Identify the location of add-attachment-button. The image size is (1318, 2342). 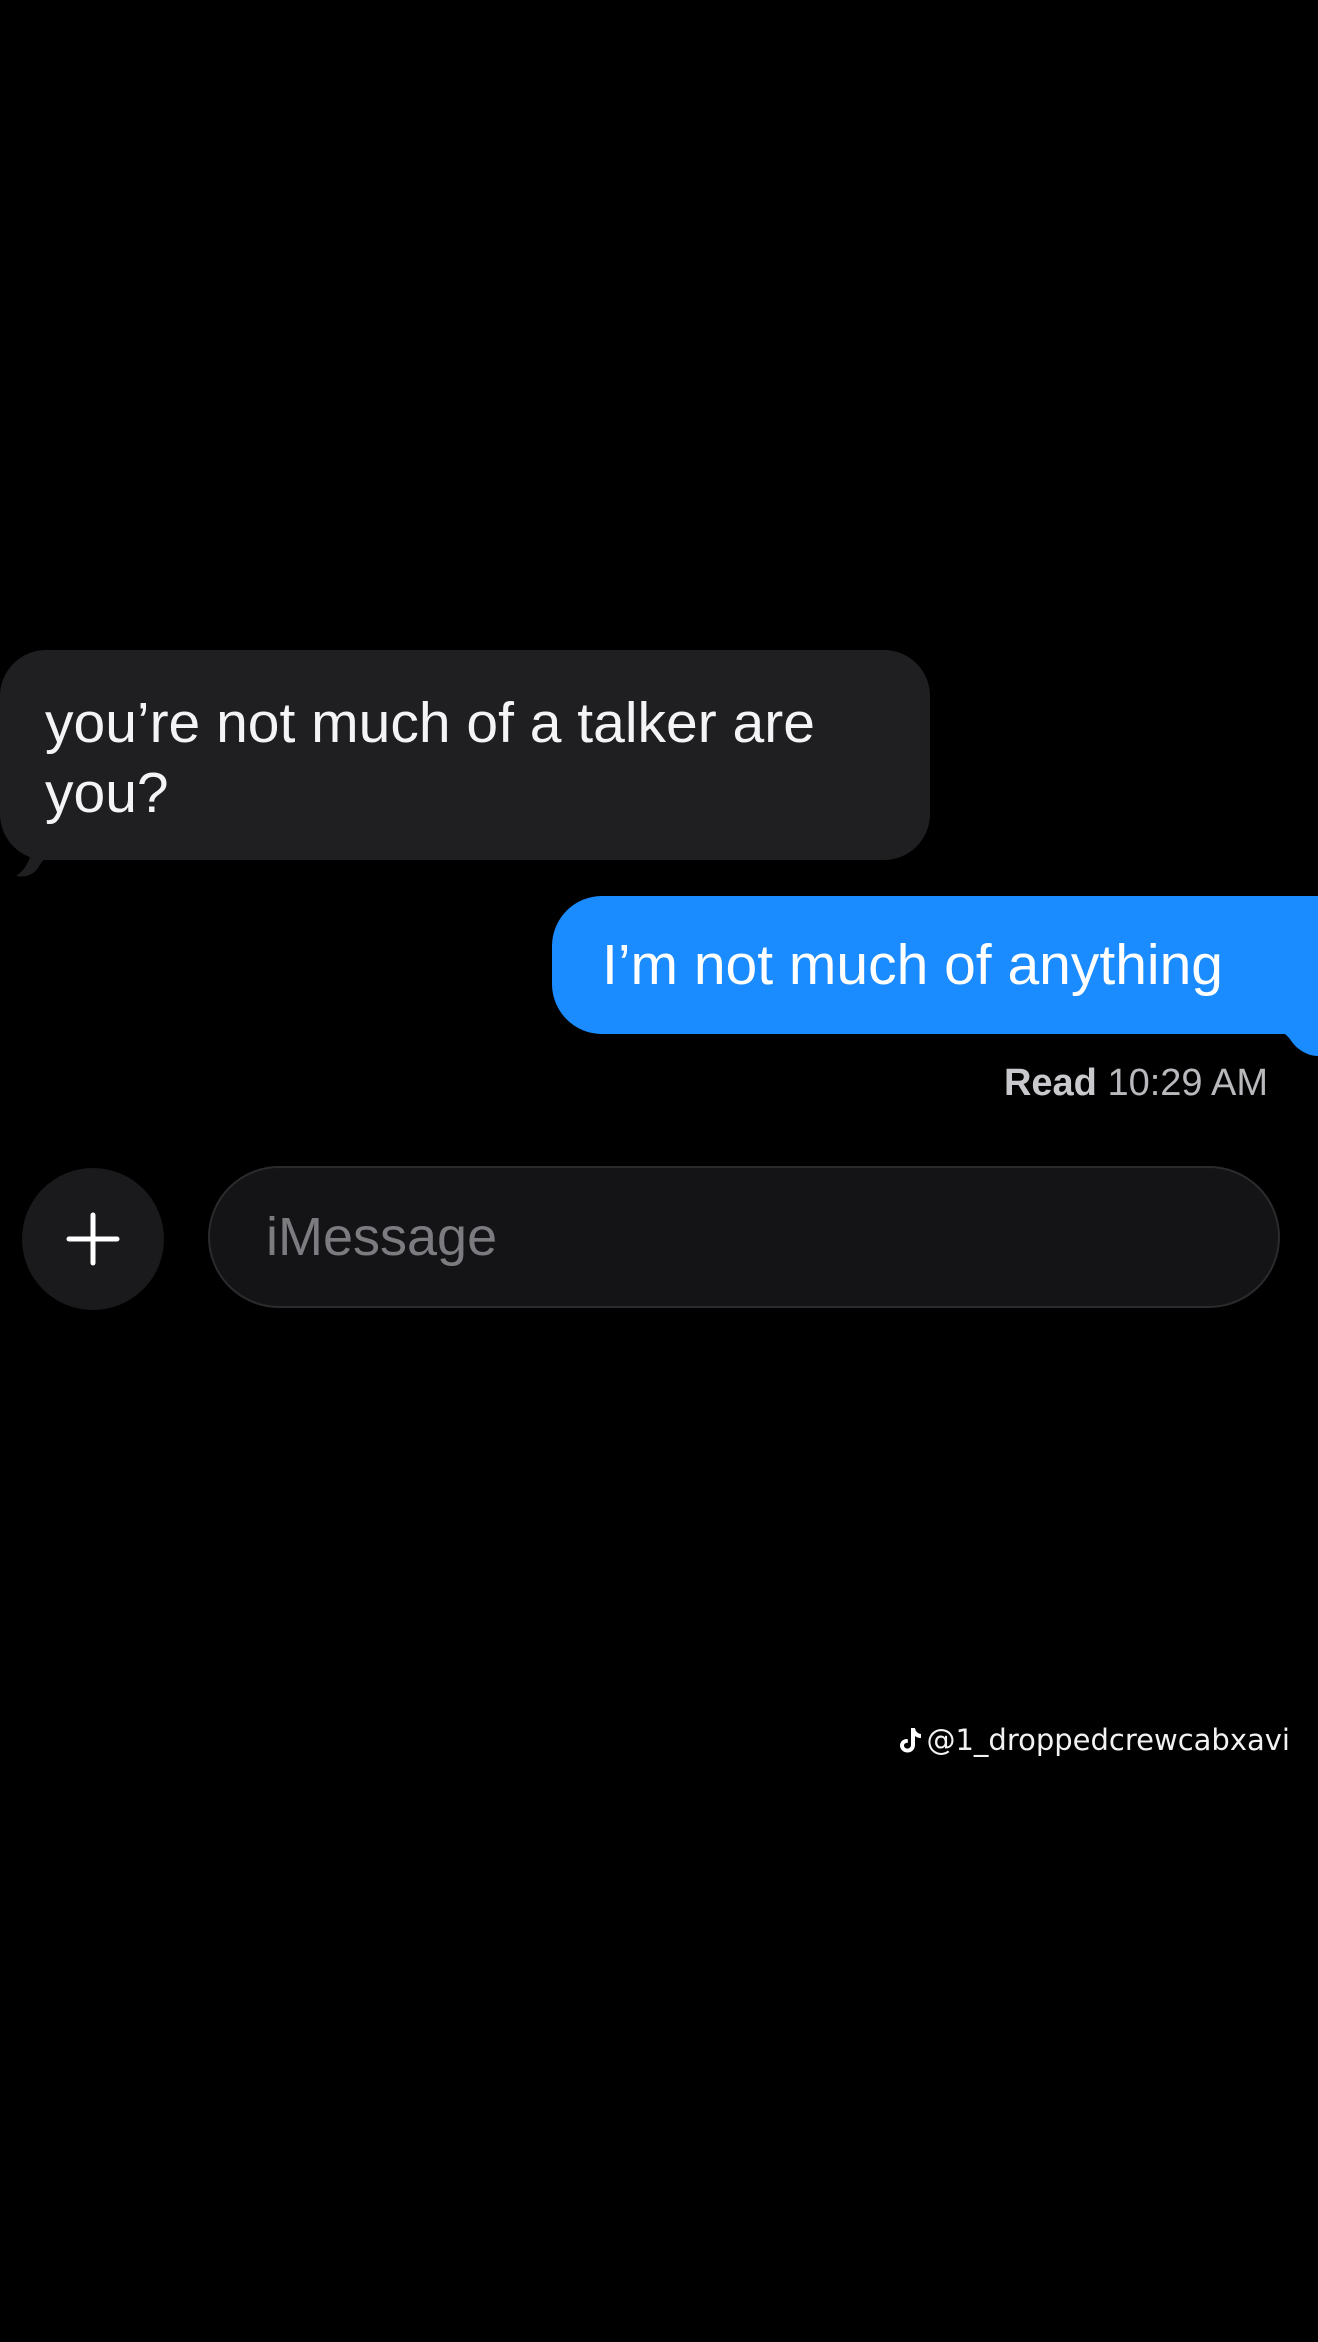
(93, 1239).